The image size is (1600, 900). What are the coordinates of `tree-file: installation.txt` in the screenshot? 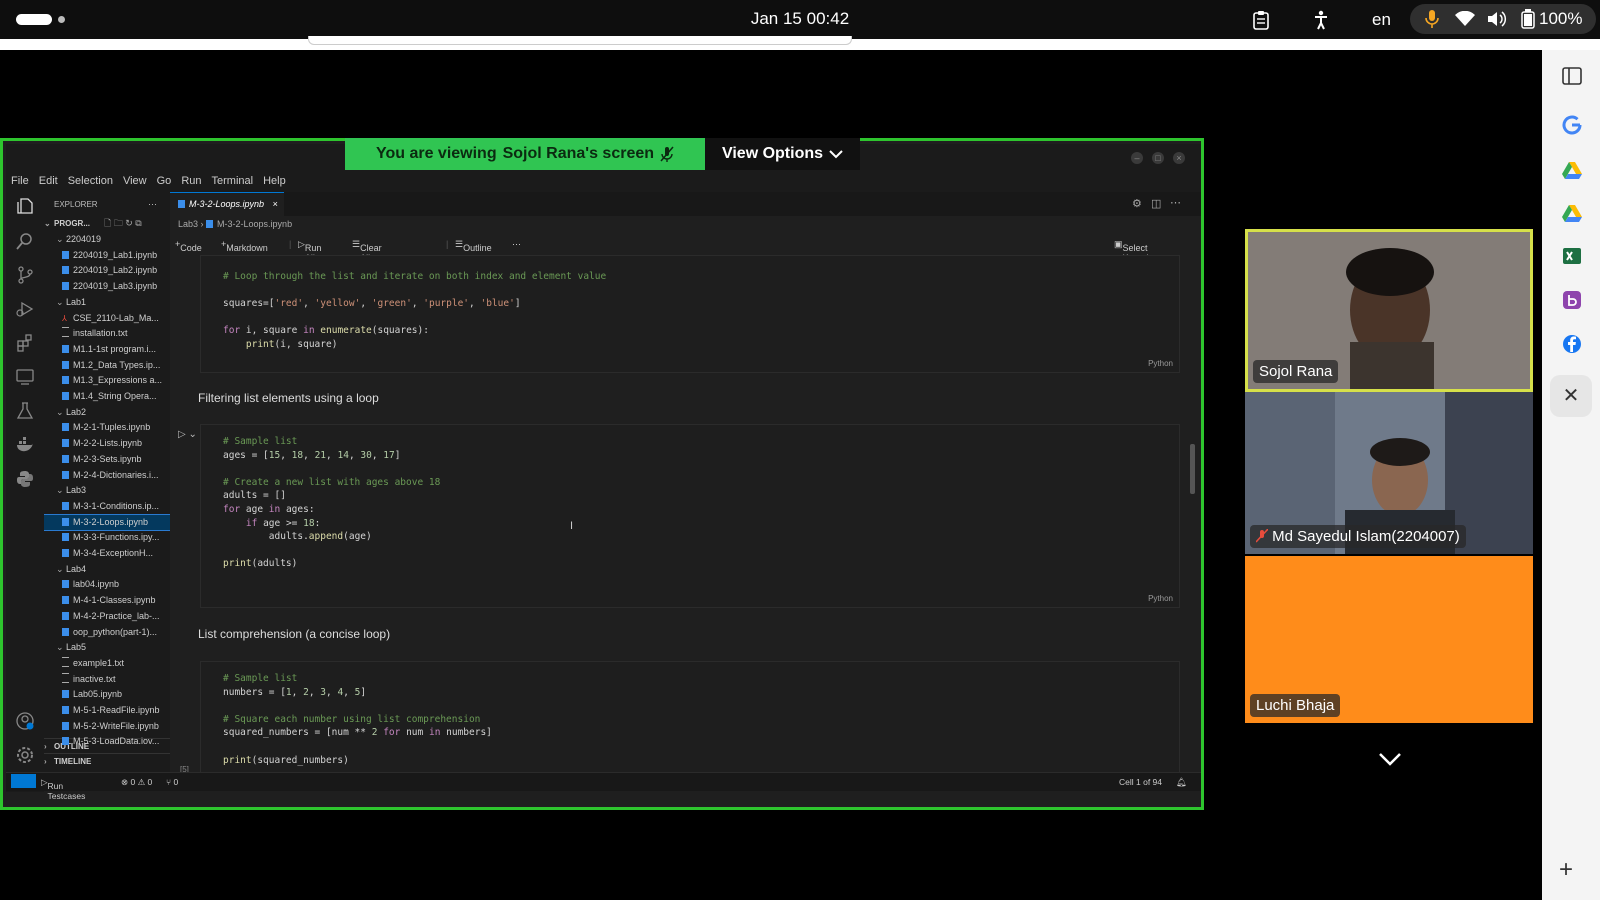 It's located at (107, 333).